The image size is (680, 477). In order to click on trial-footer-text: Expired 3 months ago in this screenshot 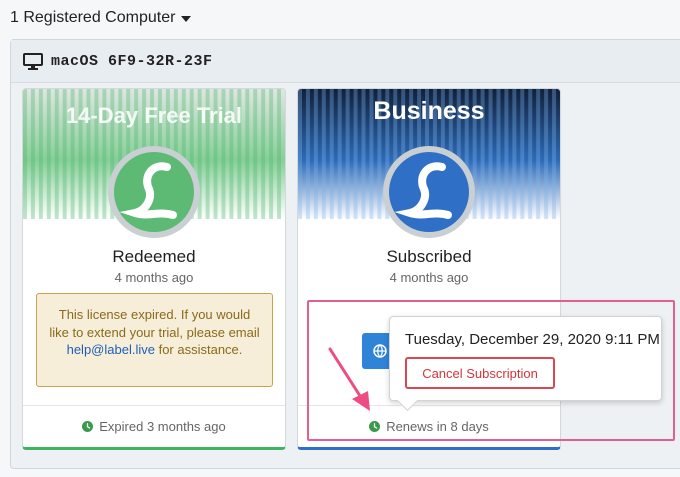, I will do `click(162, 426)`.